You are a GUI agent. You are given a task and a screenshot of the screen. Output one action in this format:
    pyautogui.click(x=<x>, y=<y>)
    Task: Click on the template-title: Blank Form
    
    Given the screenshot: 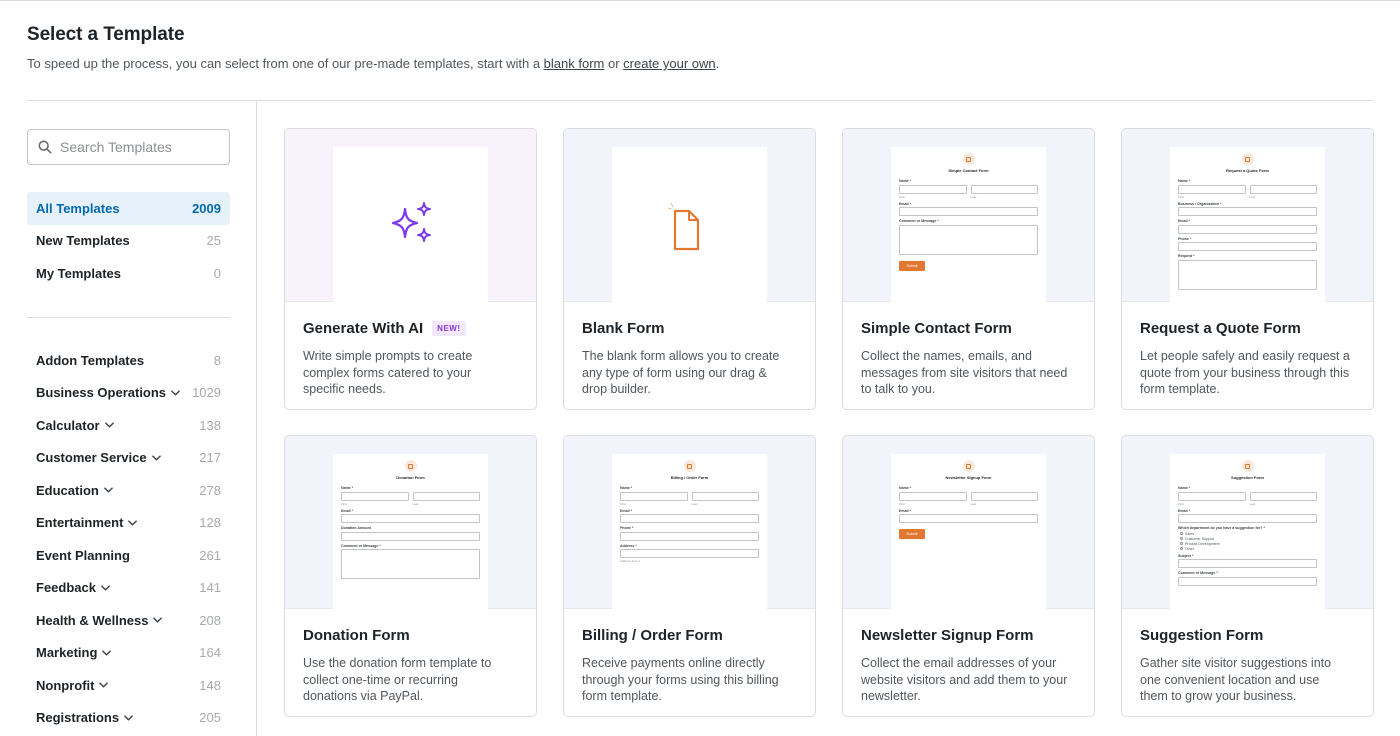 What is the action you would take?
    pyautogui.click(x=623, y=328)
    